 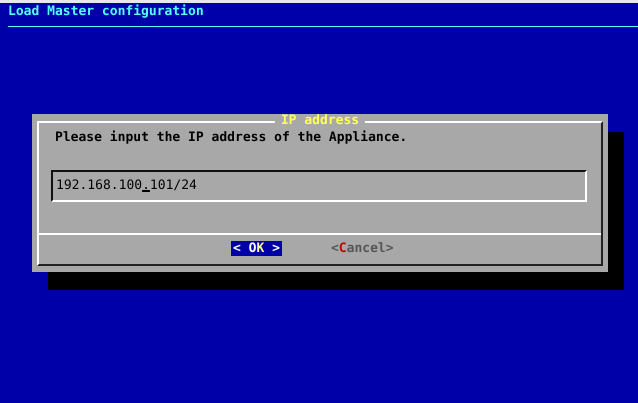 I want to click on screen-title: Load Master configuration, so click(x=106, y=12).